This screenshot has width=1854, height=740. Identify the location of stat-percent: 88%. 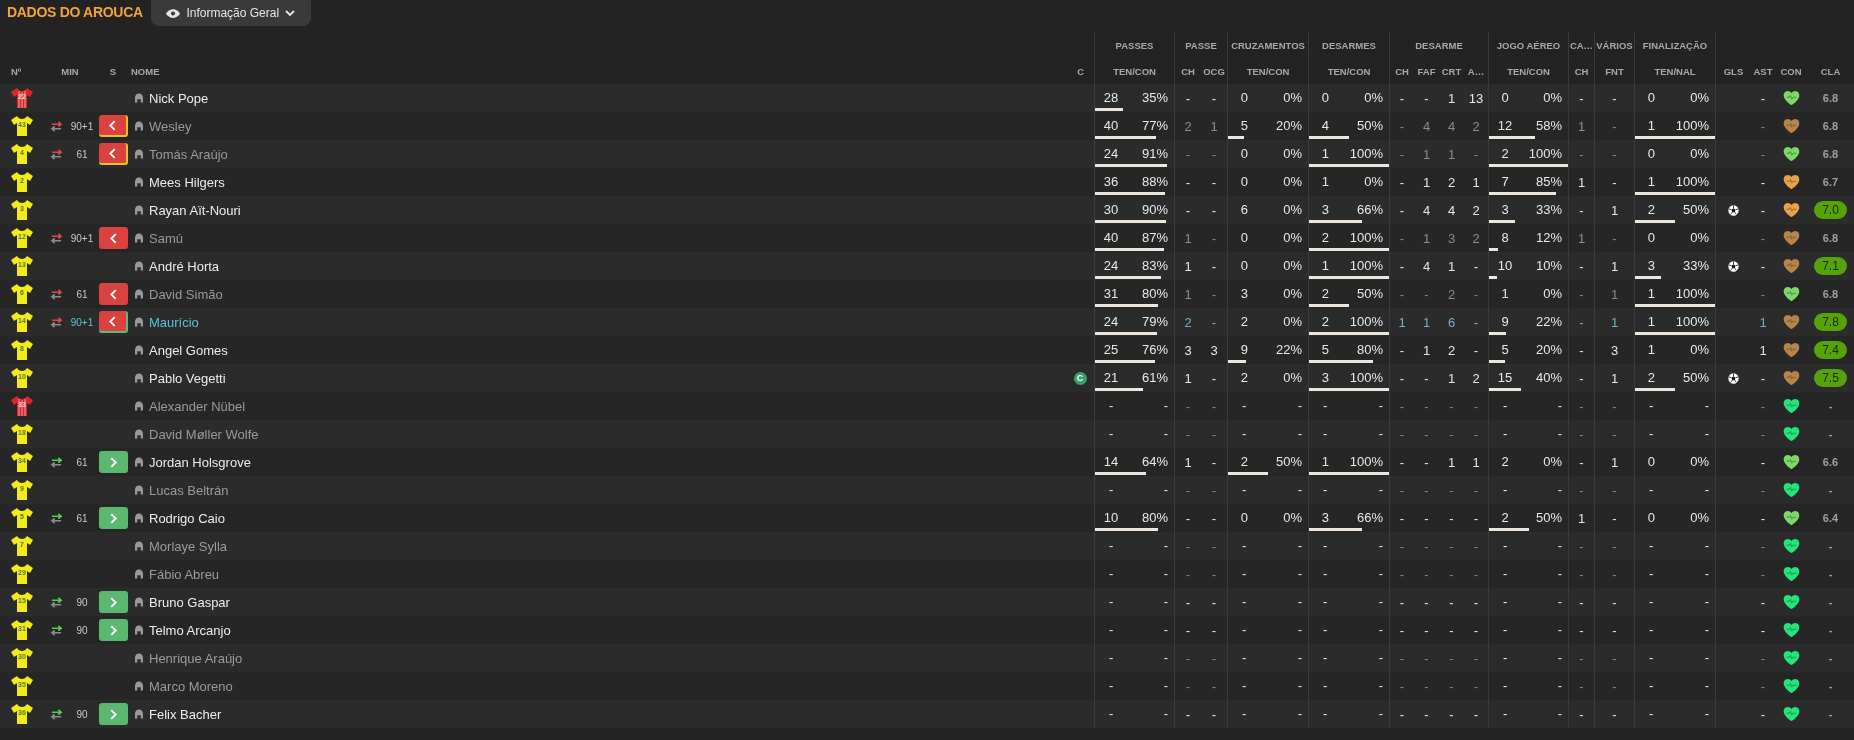
(1154, 181).